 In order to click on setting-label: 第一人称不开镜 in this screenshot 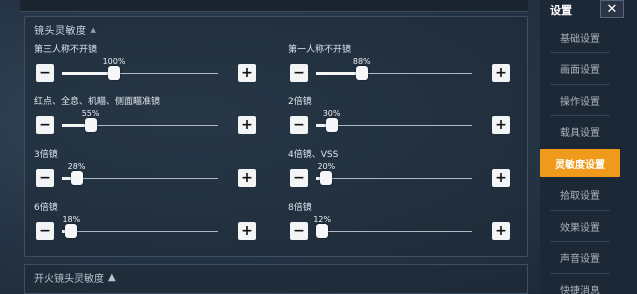, I will do `click(320, 50)`.